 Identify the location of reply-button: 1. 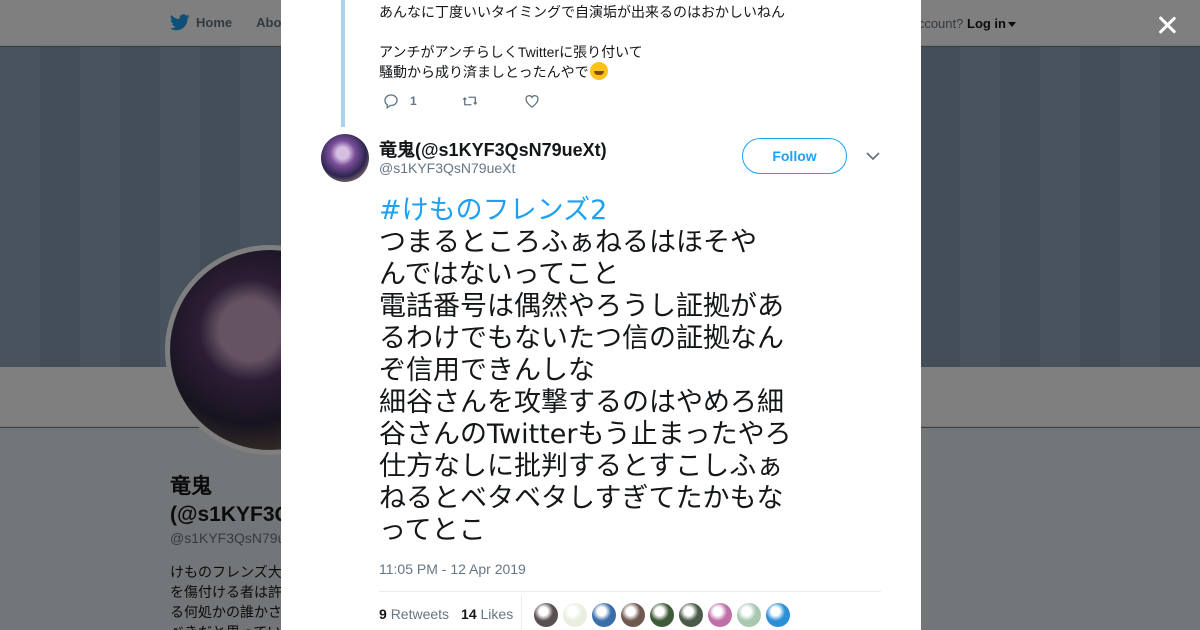
(399, 101).